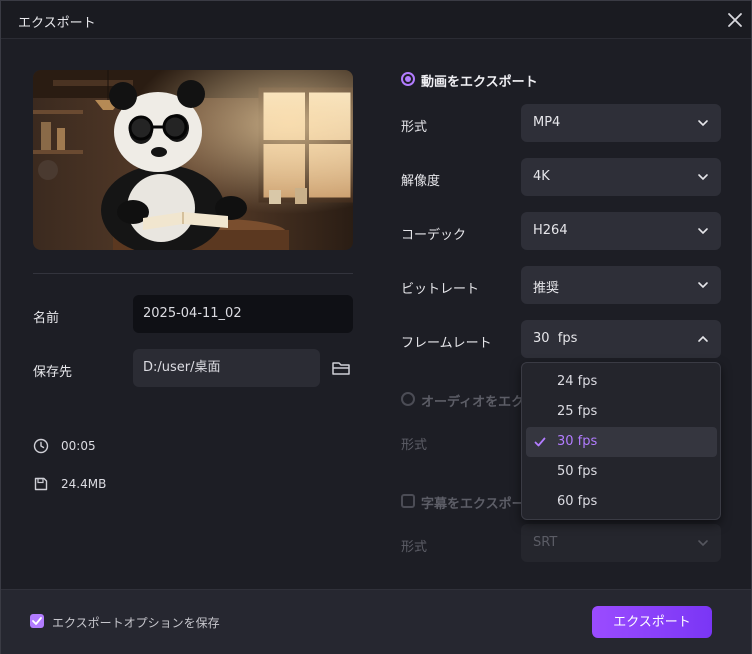  What do you see at coordinates (621, 472) in the screenshot?
I see `framerate-option: 50 fps` at bounding box center [621, 472].